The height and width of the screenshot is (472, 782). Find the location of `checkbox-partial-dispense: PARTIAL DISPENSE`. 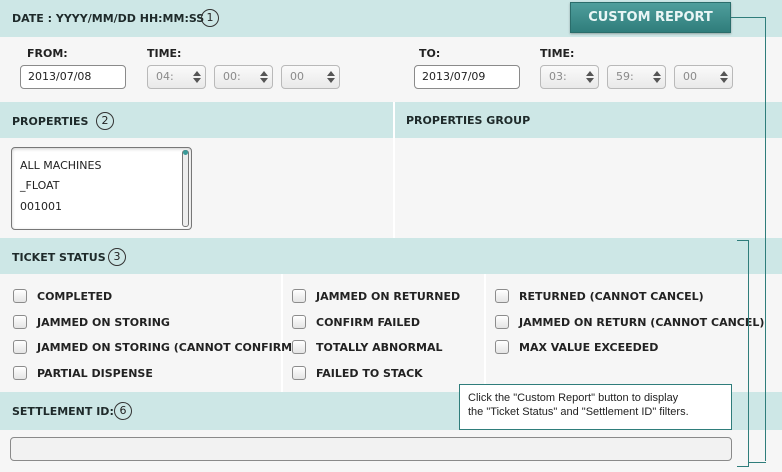

checkbox-partial-dispense: PARTIAL DISPENSE is located at coordinates (83, 373).